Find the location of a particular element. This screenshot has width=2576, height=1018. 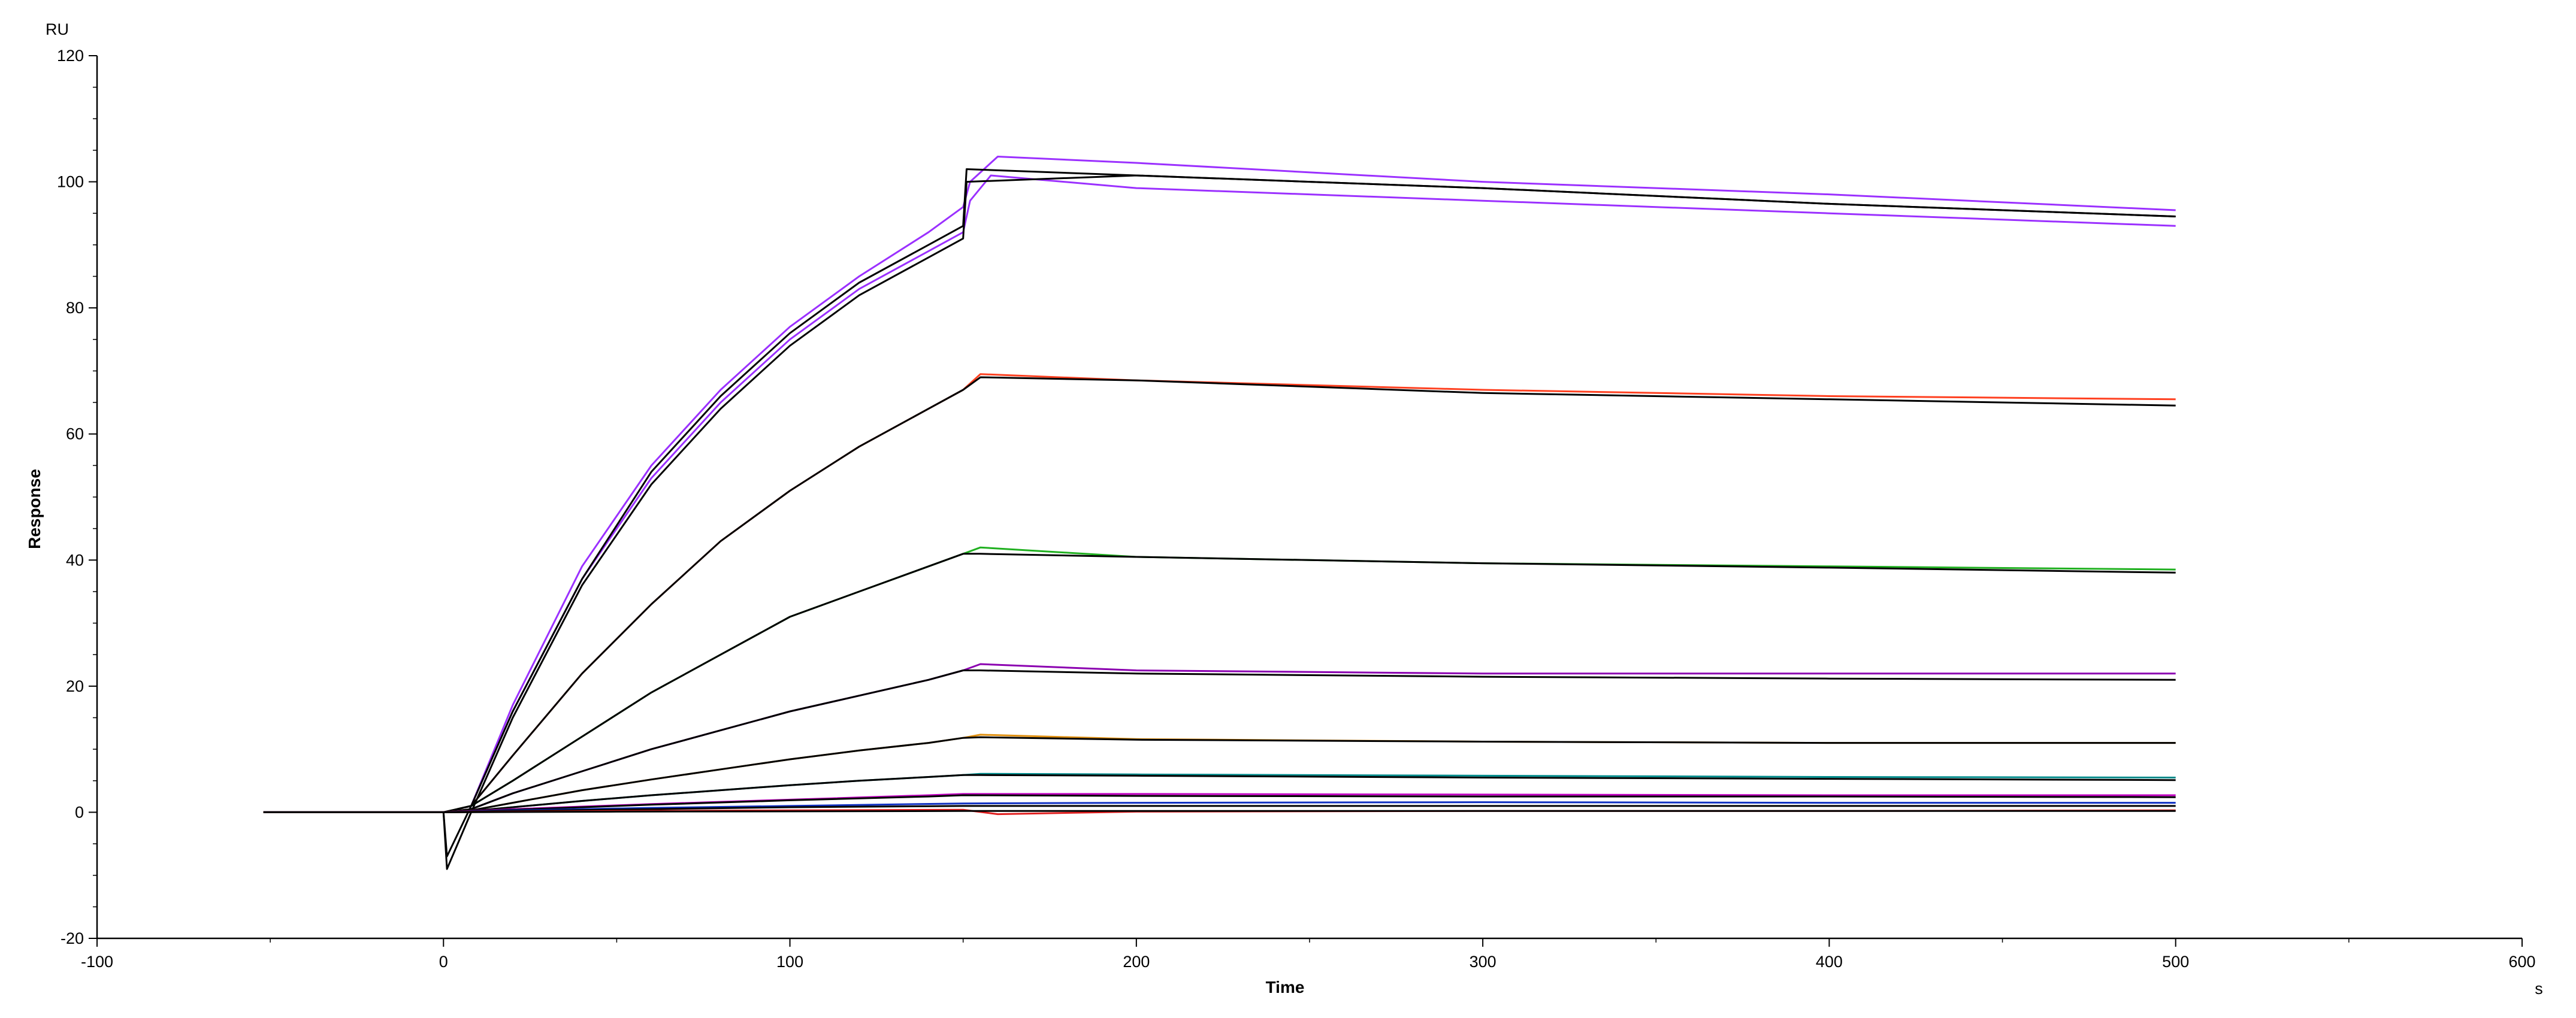

y-tick-label: 120 is located at coordinates (70, 56).